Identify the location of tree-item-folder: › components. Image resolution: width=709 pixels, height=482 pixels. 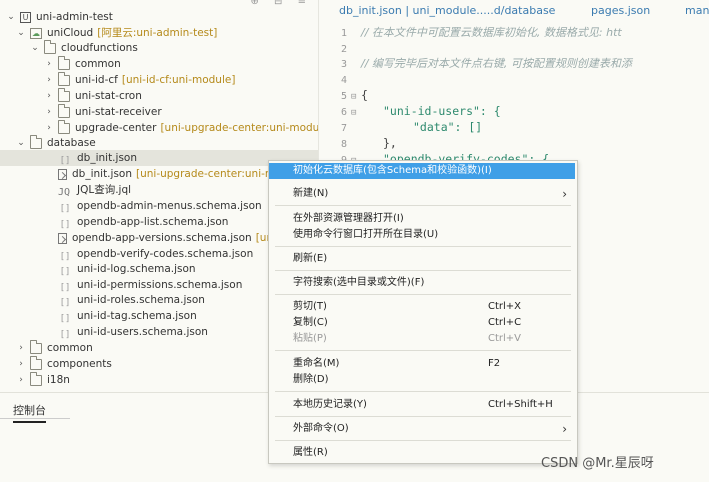
(64, 363).